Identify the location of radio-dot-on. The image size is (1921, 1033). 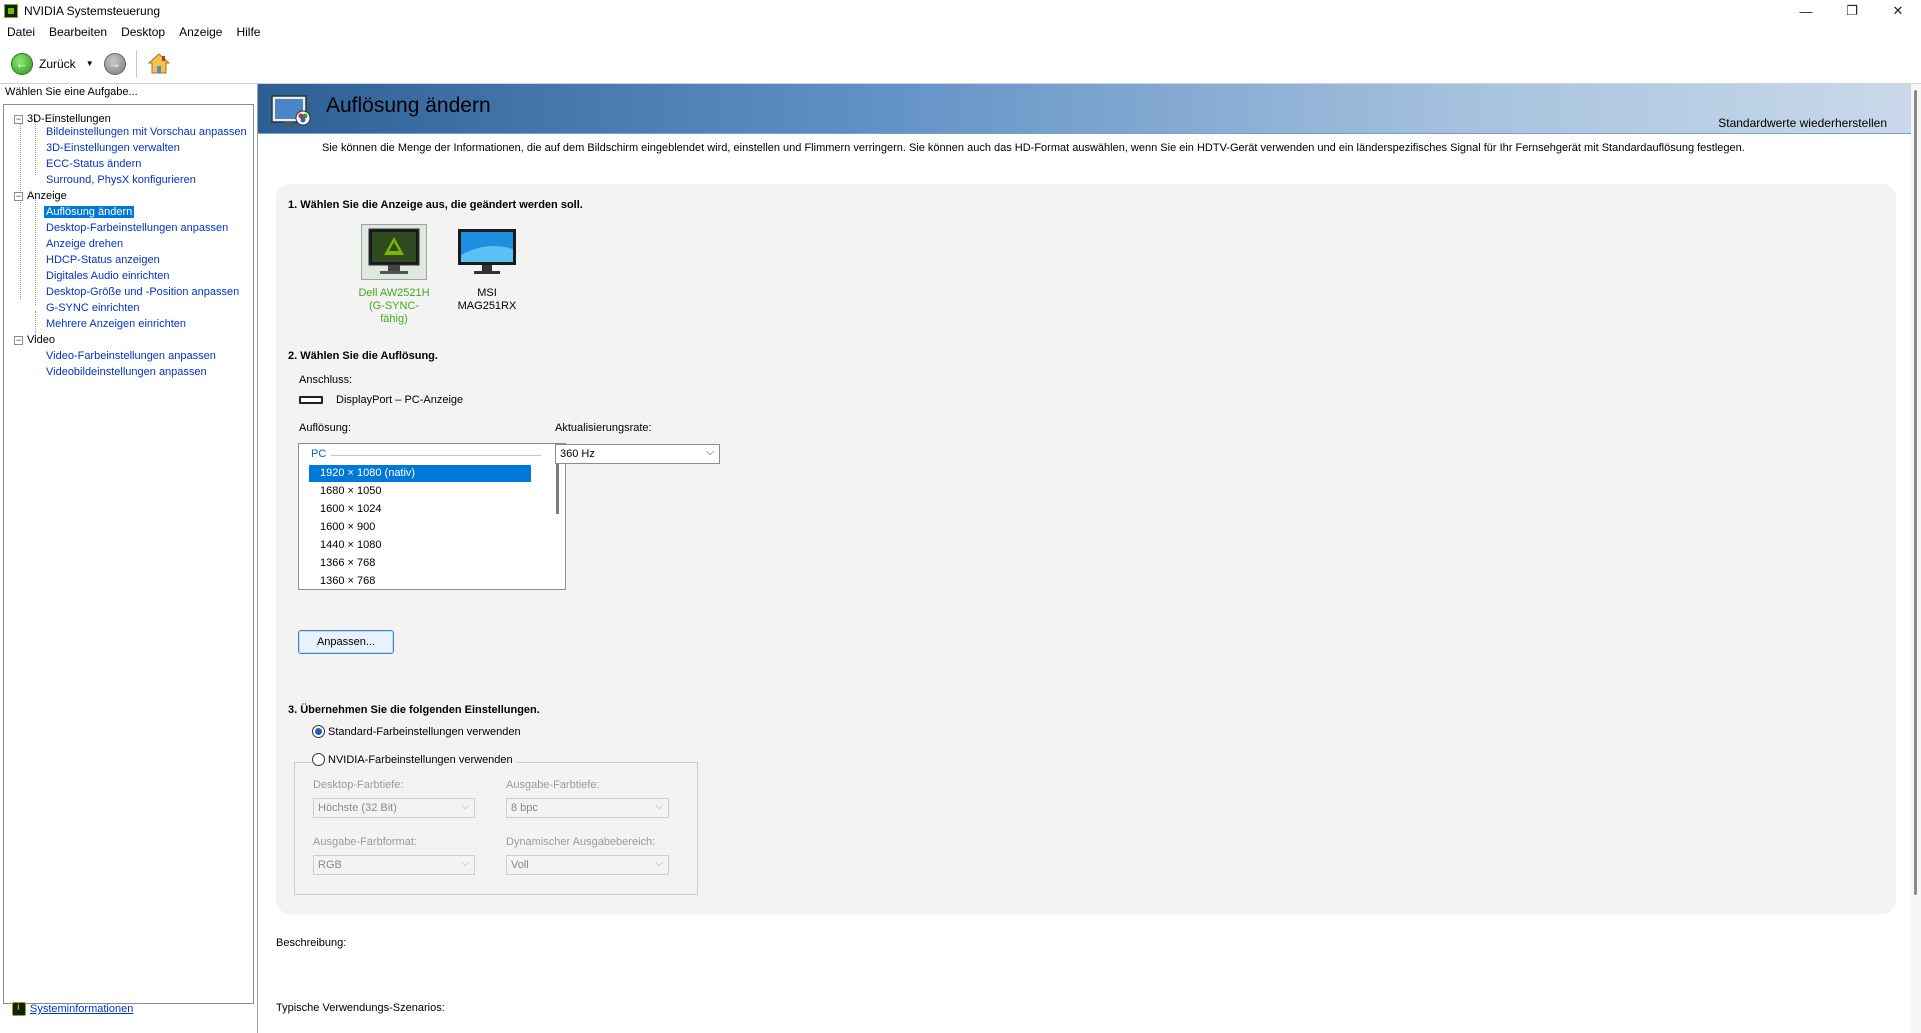
(318, 731).